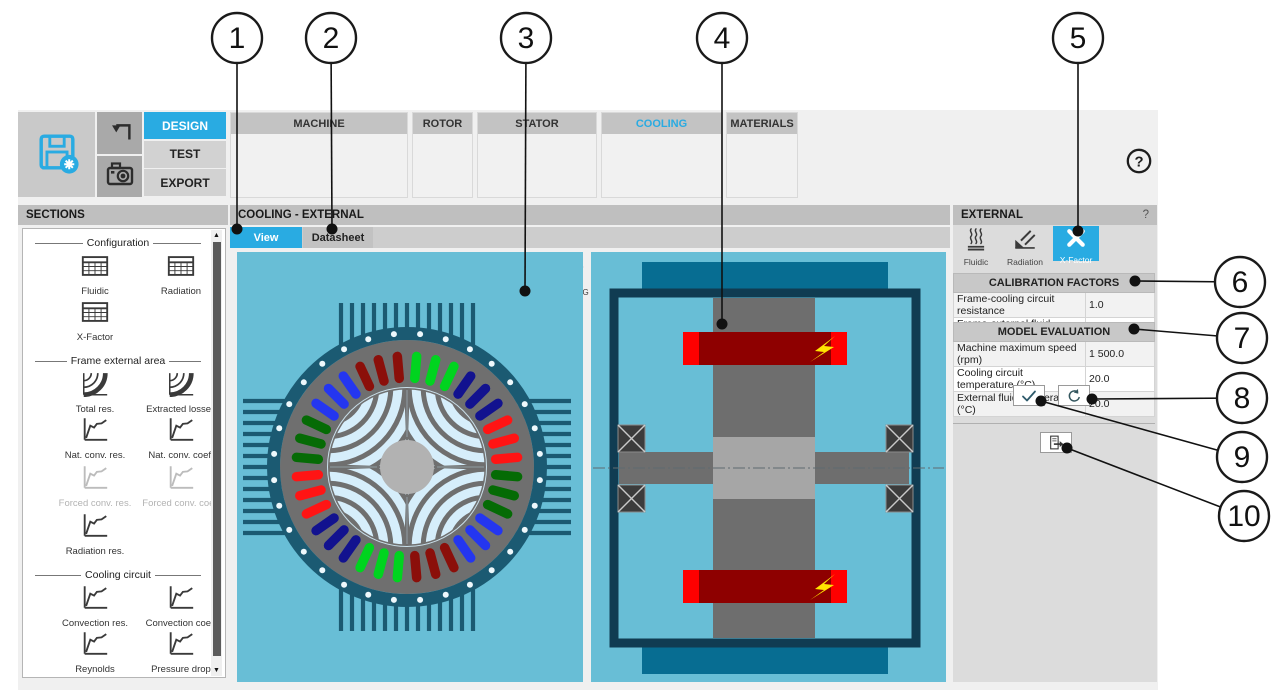  I want to click on section-group-header: Configuration, so click(118, 243).